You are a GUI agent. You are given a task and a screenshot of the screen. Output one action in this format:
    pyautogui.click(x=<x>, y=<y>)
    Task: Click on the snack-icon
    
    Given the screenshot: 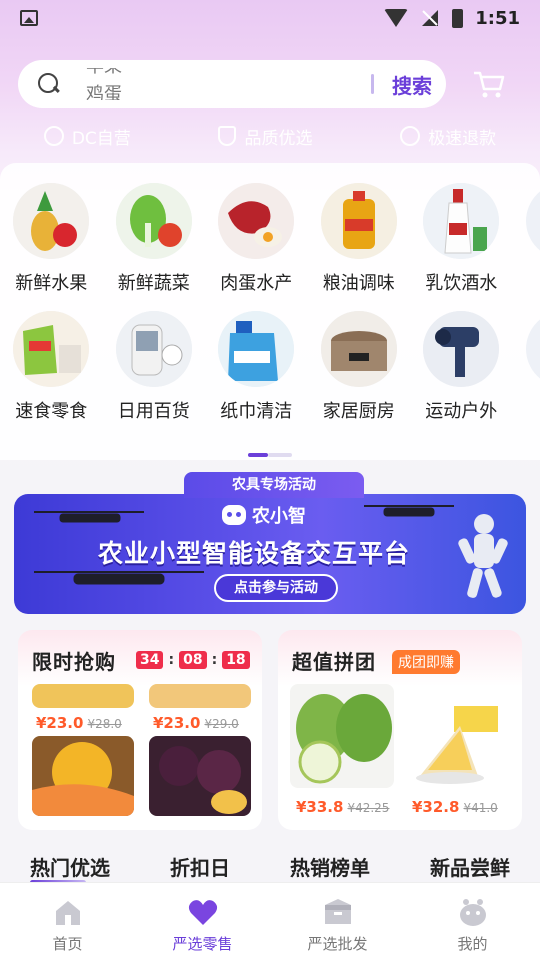 What is the action you would take?
    pyautogui.click(x=51, y=349)
    